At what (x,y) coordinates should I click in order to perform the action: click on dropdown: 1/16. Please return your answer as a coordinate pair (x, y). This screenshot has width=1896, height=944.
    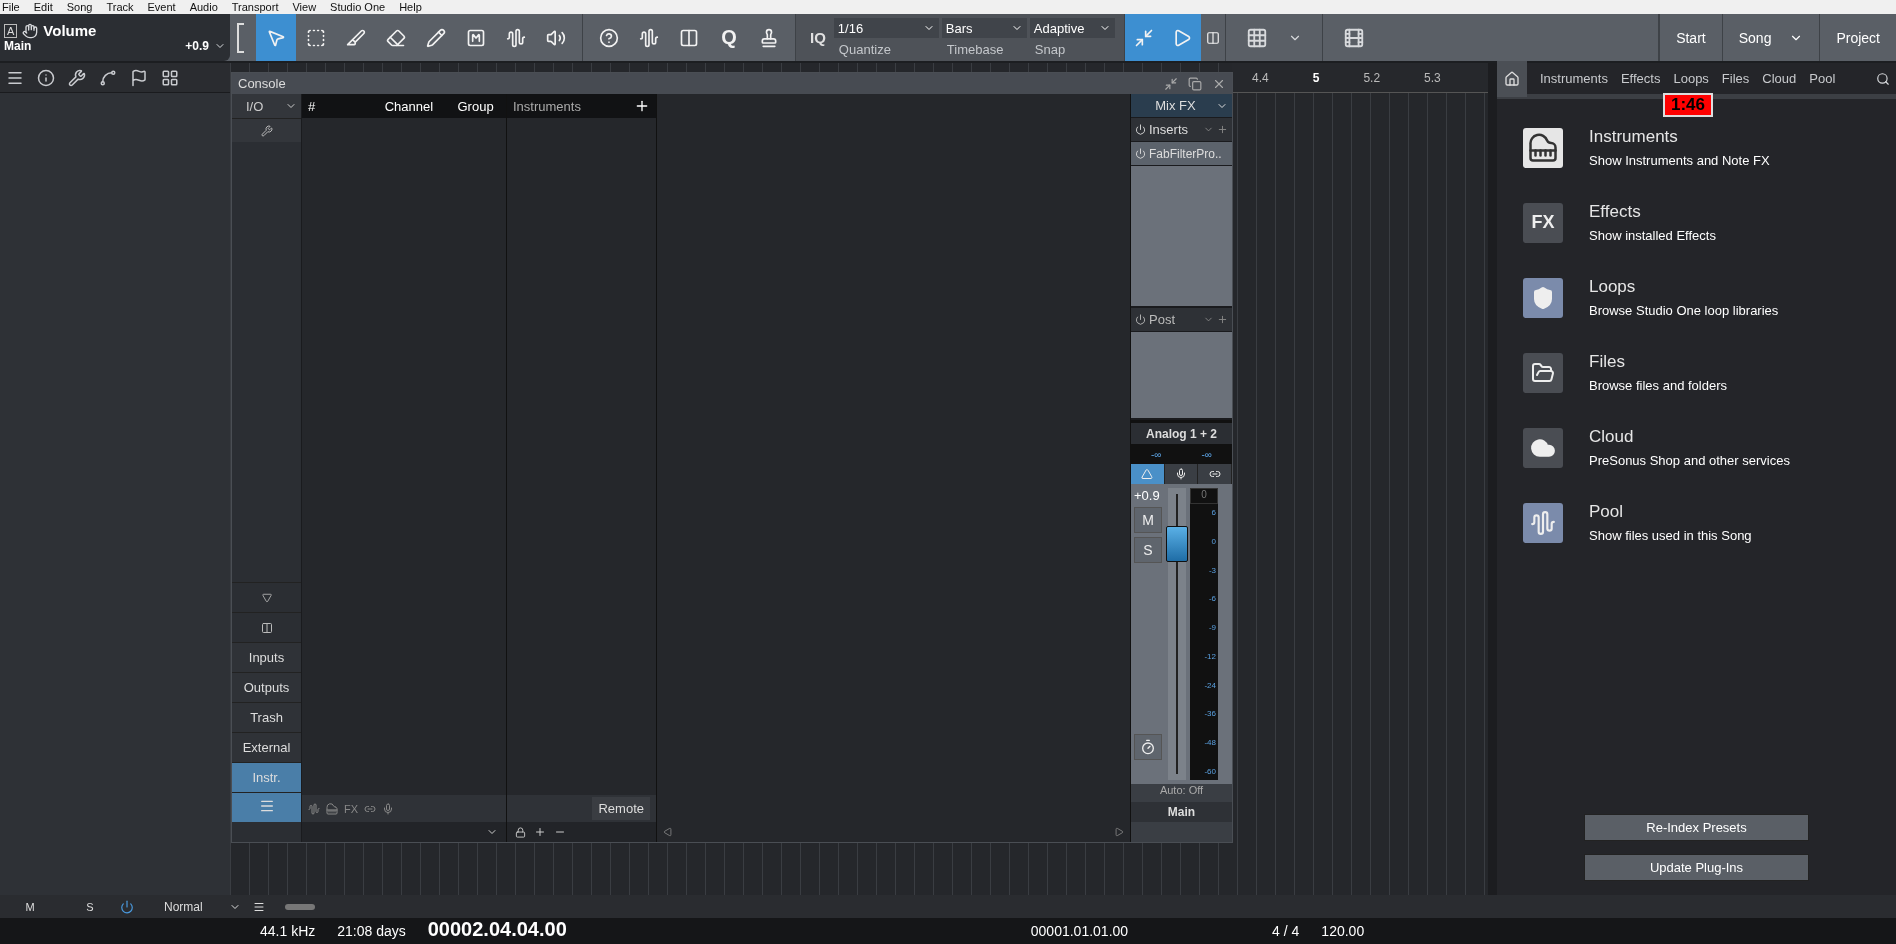
    Looking at the image, I should click on (886, 28).